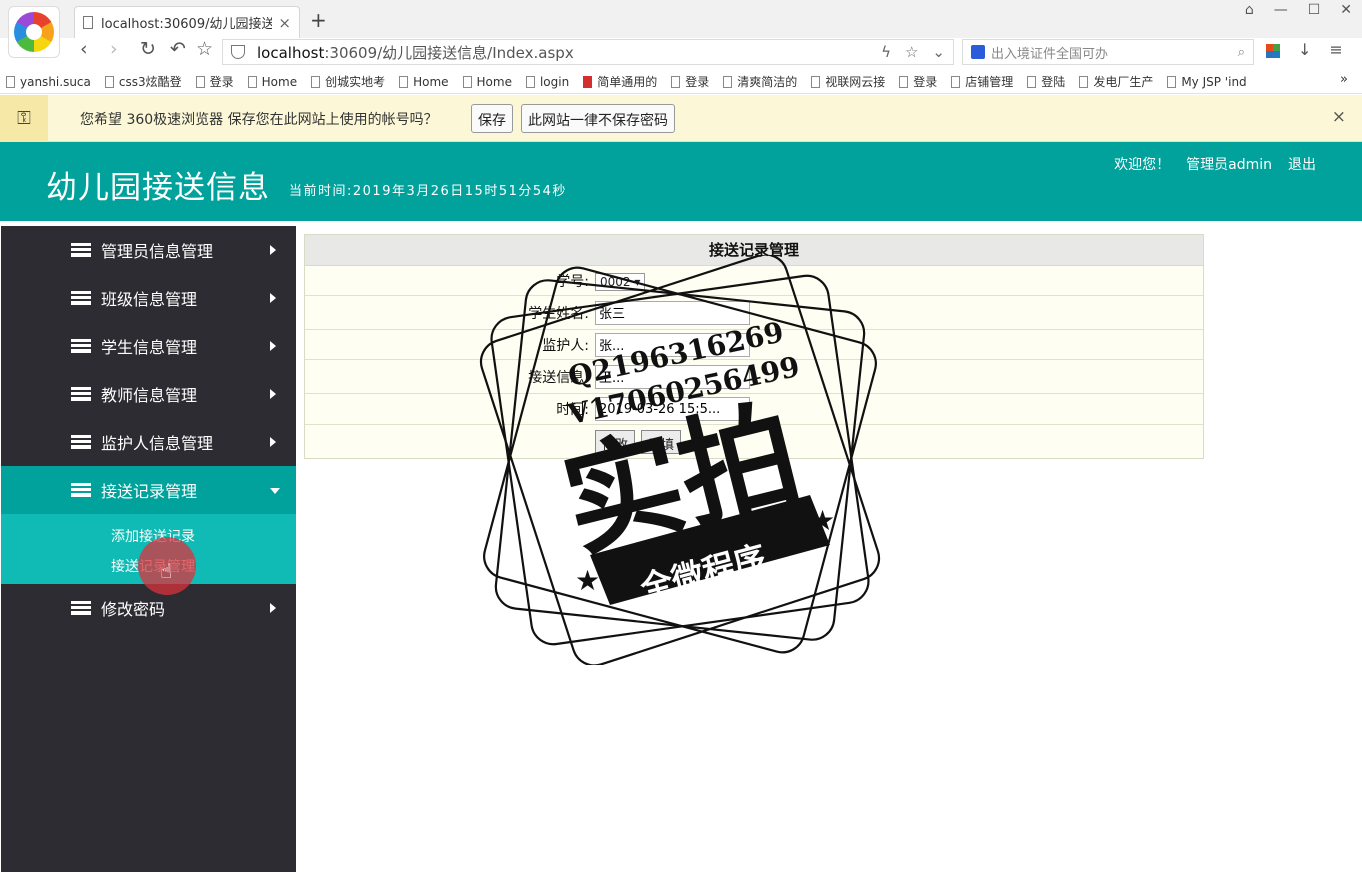  What do you see at coordinates (355, 82) in the screenshot?
I see `bookmark-label: 创城实地考` at bounding box center [355, 82].